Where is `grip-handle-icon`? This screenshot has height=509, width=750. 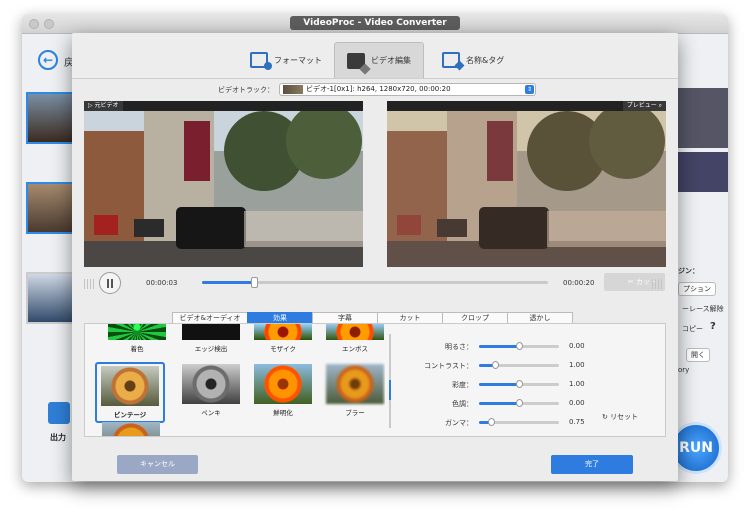
grip-handle-icon is located at coordinates (657, 284).